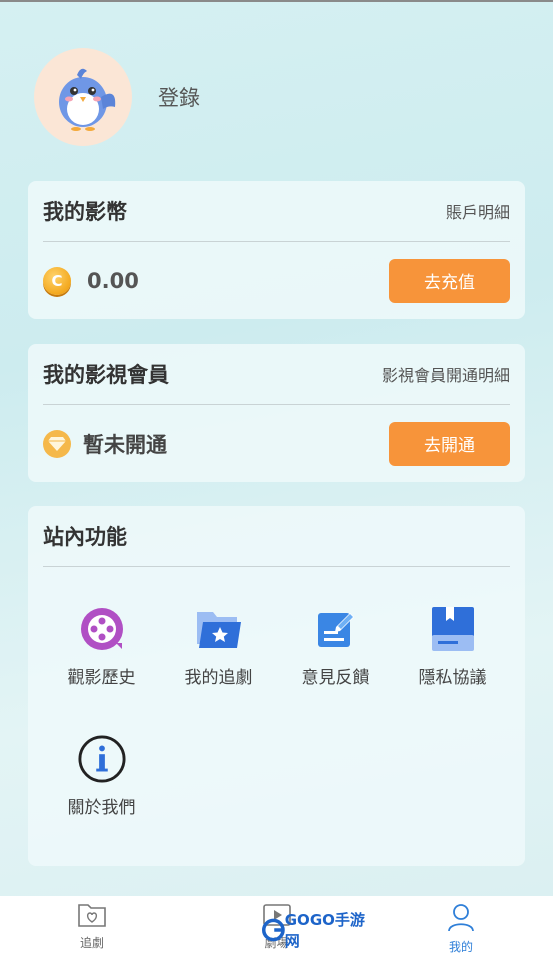 The image size is (553, 956). What do you see at coordinates (324, 930) in the screenshot?
I see `watermark-text: GOGO手游网` at bounding box center [324, 930].